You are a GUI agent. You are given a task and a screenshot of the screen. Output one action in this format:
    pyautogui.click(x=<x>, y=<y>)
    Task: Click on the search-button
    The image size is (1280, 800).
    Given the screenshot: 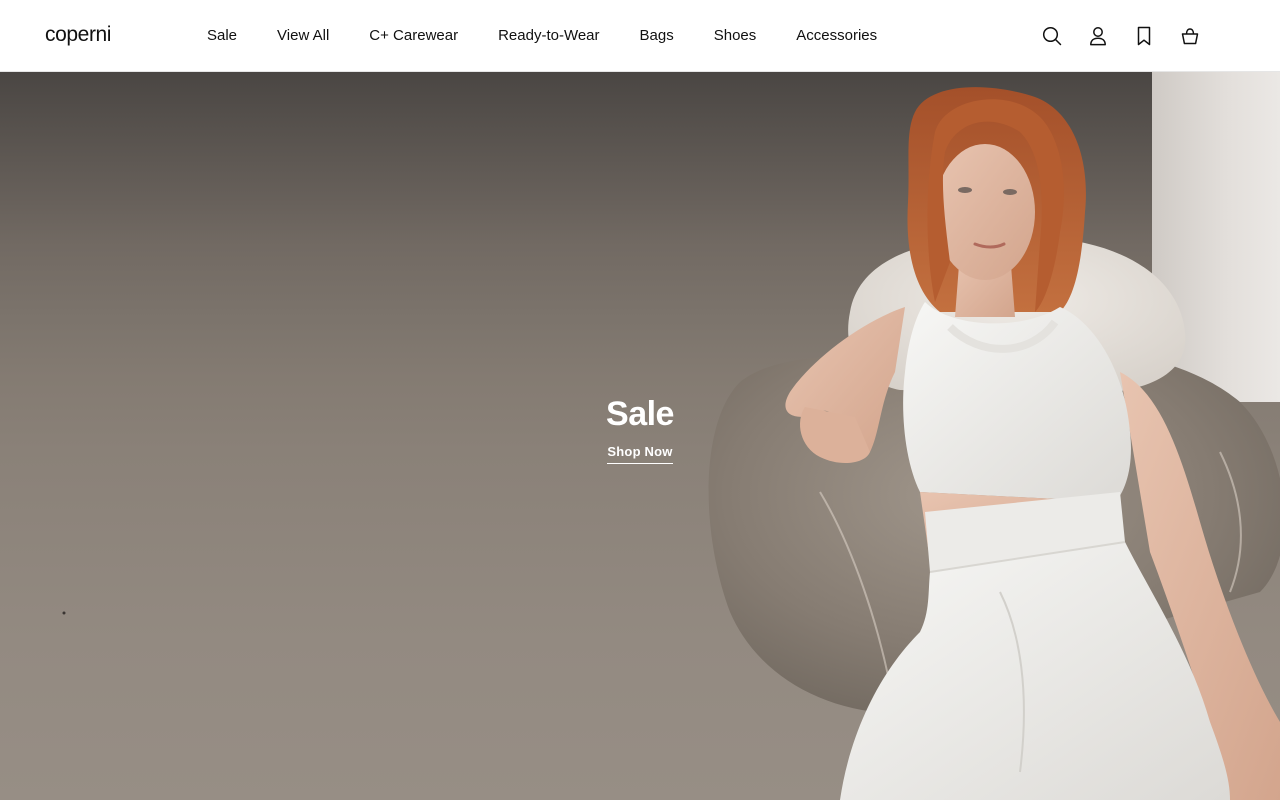 What is the action you would take?
    pyautogui.click(x=1052, y=36)
    